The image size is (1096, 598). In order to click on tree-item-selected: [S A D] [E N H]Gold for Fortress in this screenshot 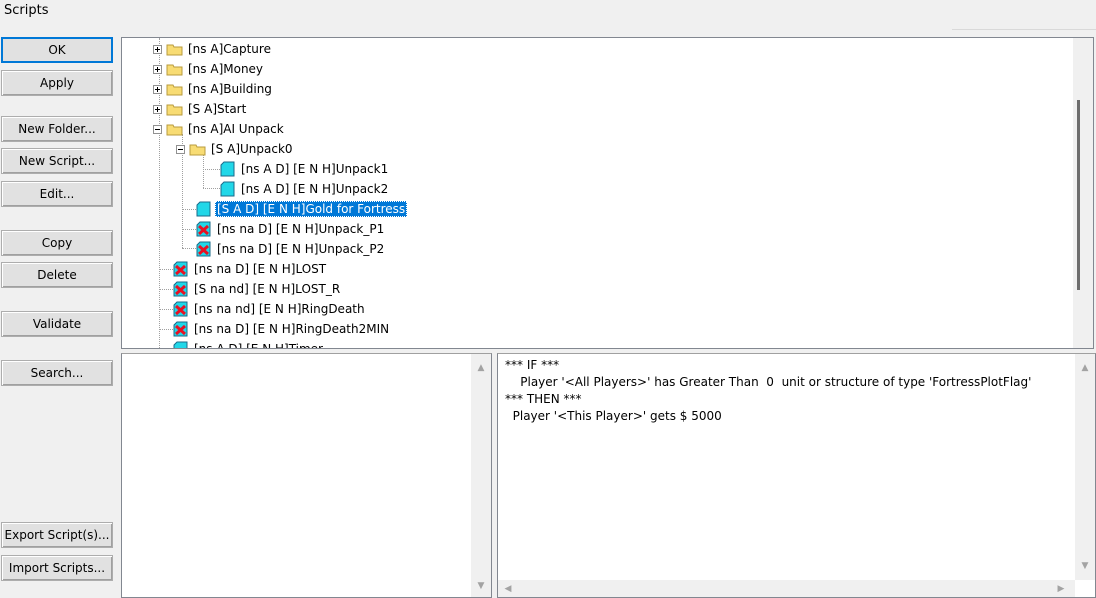, I will do `click(302, 209)`.